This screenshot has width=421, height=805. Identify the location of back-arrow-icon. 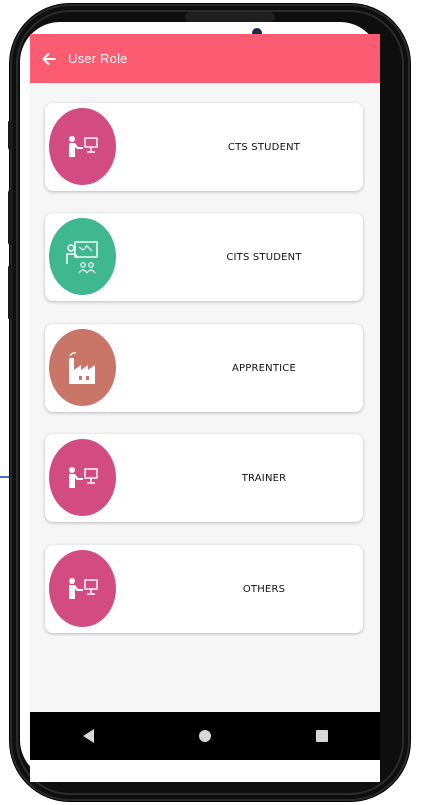
(49, 59).